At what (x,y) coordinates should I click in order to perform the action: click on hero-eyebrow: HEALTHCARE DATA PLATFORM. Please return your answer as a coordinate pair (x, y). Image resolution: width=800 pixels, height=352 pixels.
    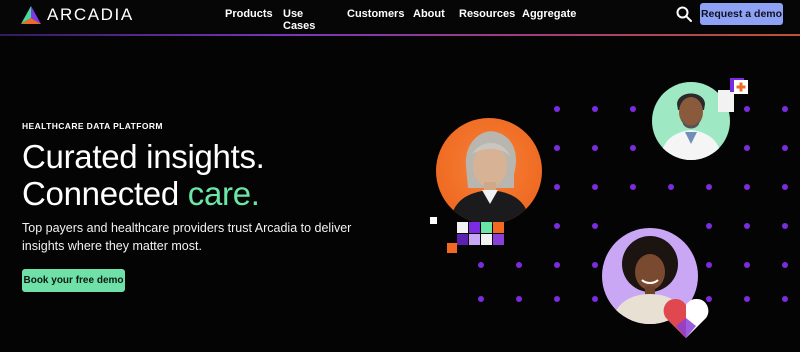
    Looking at the image, I should click on (92, 126).